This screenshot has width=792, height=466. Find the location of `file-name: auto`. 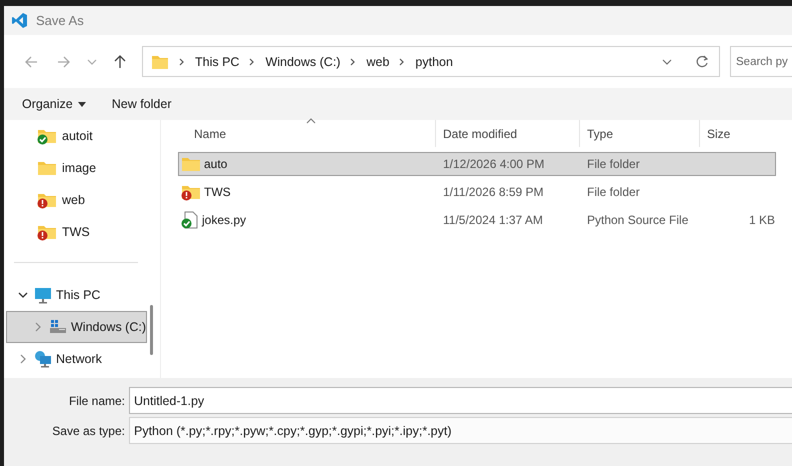

file-name: auto is located at coordinates (216, 164).